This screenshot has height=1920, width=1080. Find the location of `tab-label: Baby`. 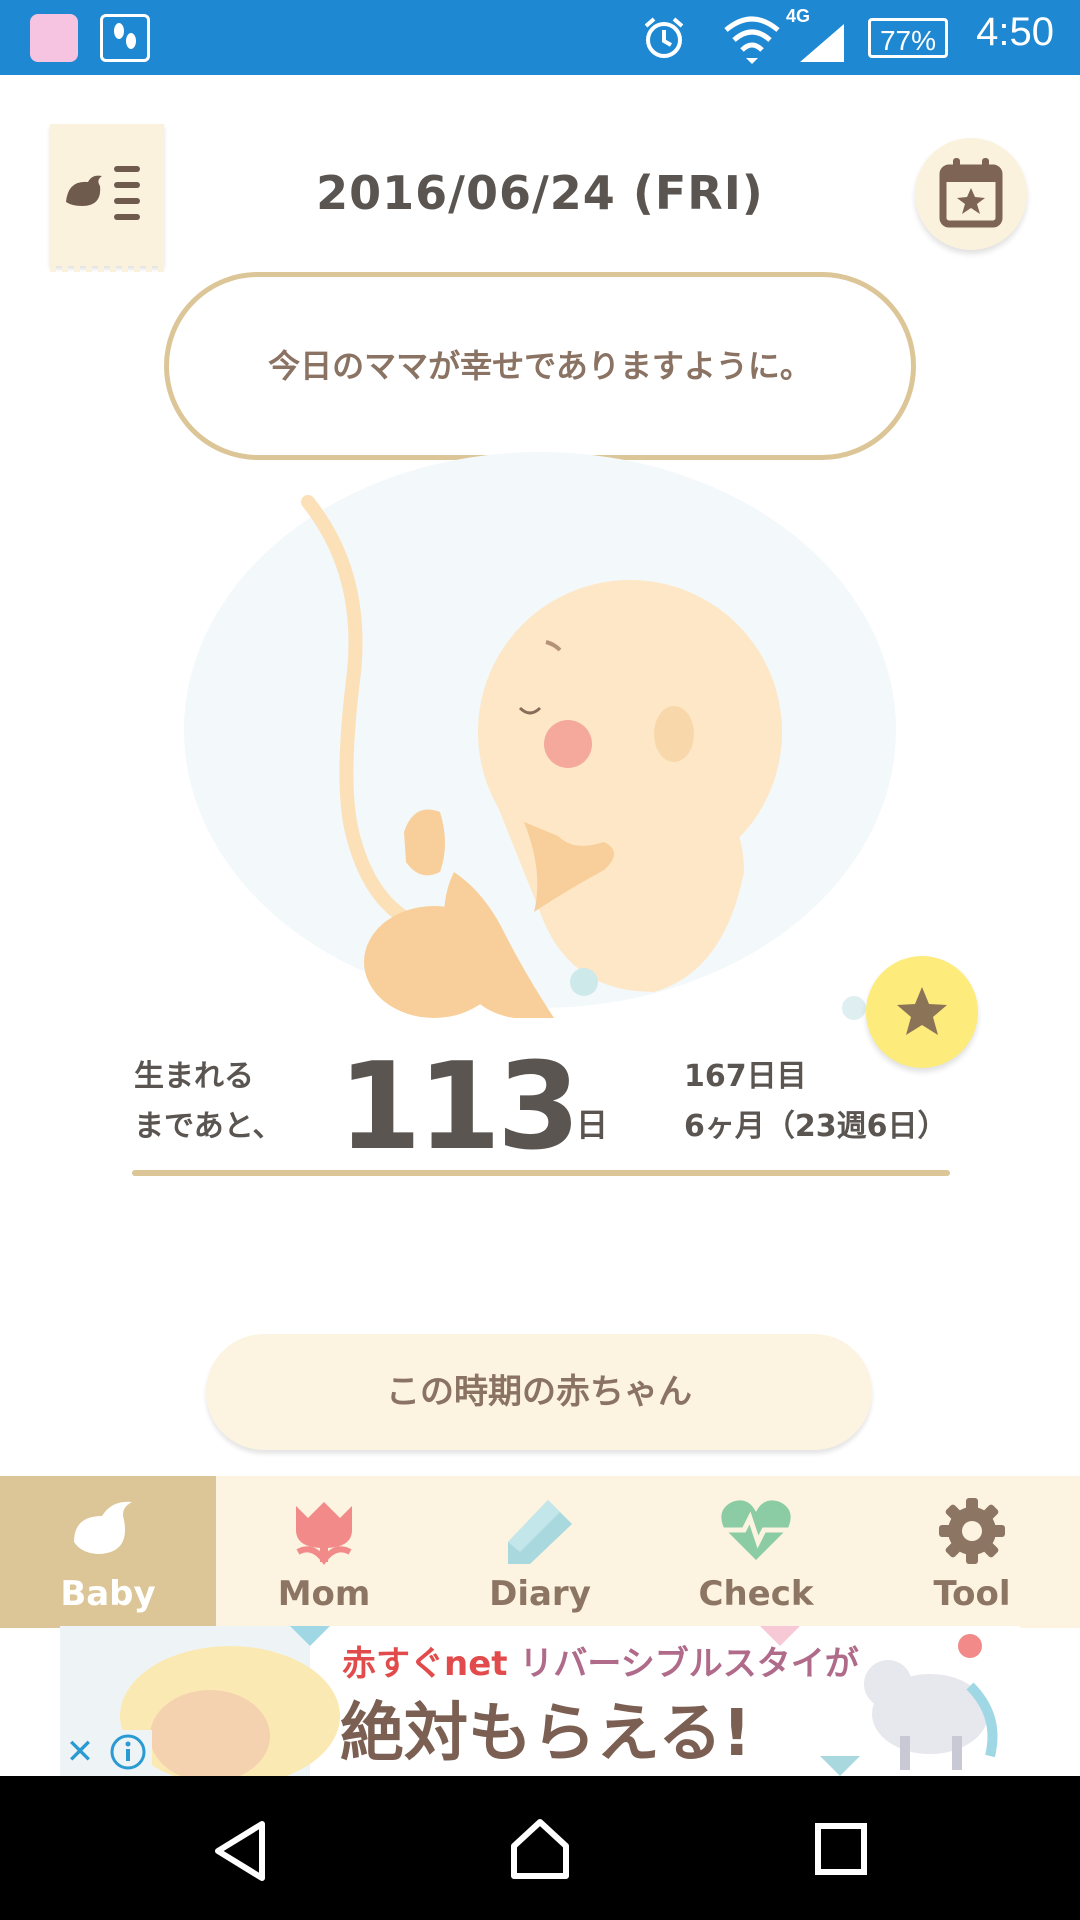

tab-label: Baby is located at coordinates (108, 1594).